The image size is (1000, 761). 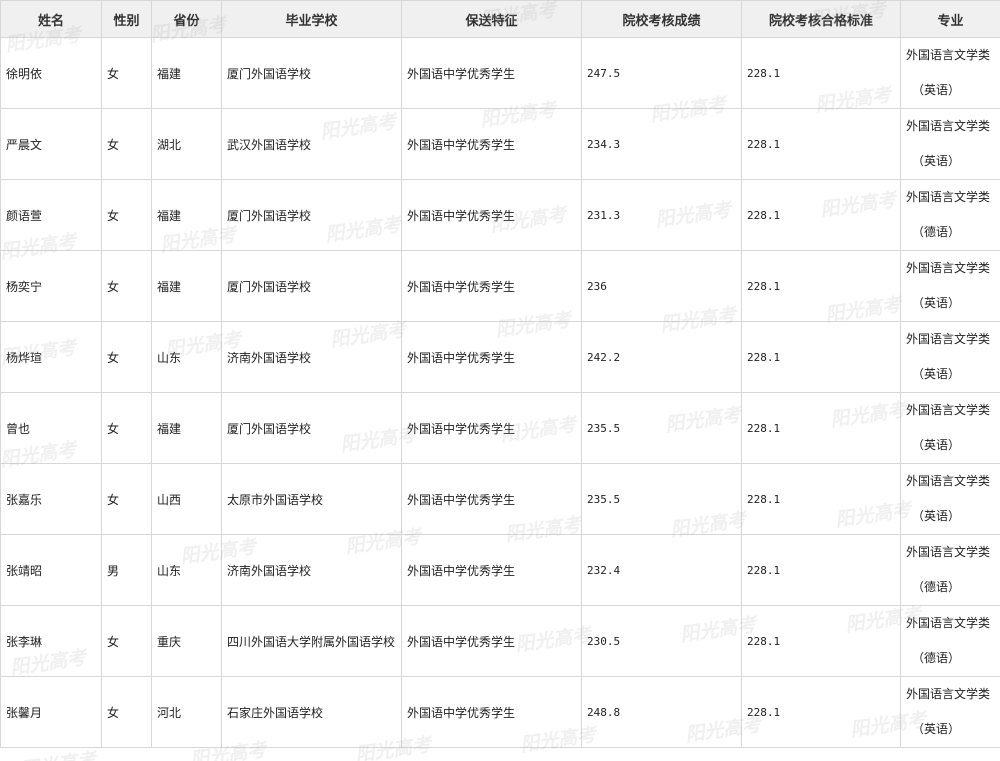 What do you see at coordinates (661, 712) in the screenshot?
I see `cell-score: 248.8` at bounding box center [661, 712].